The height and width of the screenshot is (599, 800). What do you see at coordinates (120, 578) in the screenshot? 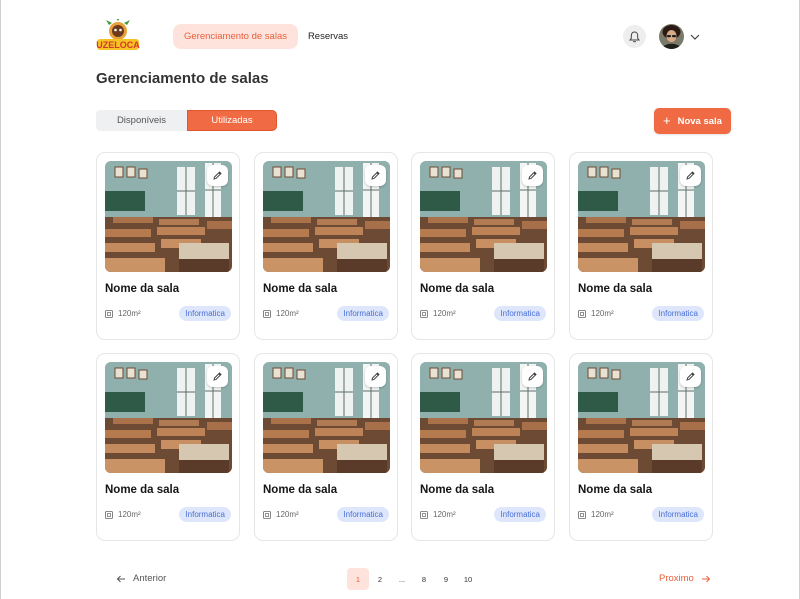
I see `arrow-left-icon` at bounding box center [120, 578].